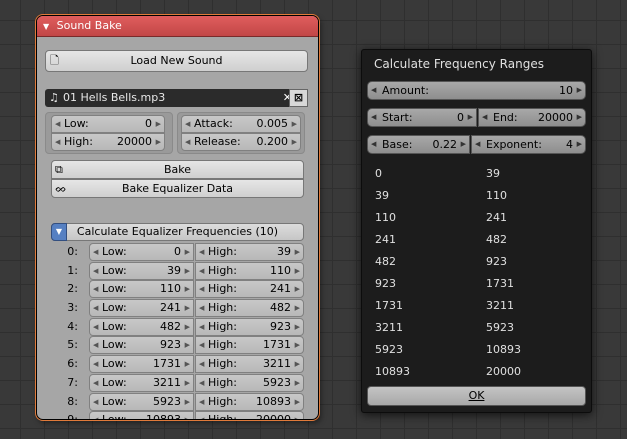  What do you see at coordinates (59, 169) in the screenshot?
I see `copy-icon: ⧉` at bounding box center [59, 169].